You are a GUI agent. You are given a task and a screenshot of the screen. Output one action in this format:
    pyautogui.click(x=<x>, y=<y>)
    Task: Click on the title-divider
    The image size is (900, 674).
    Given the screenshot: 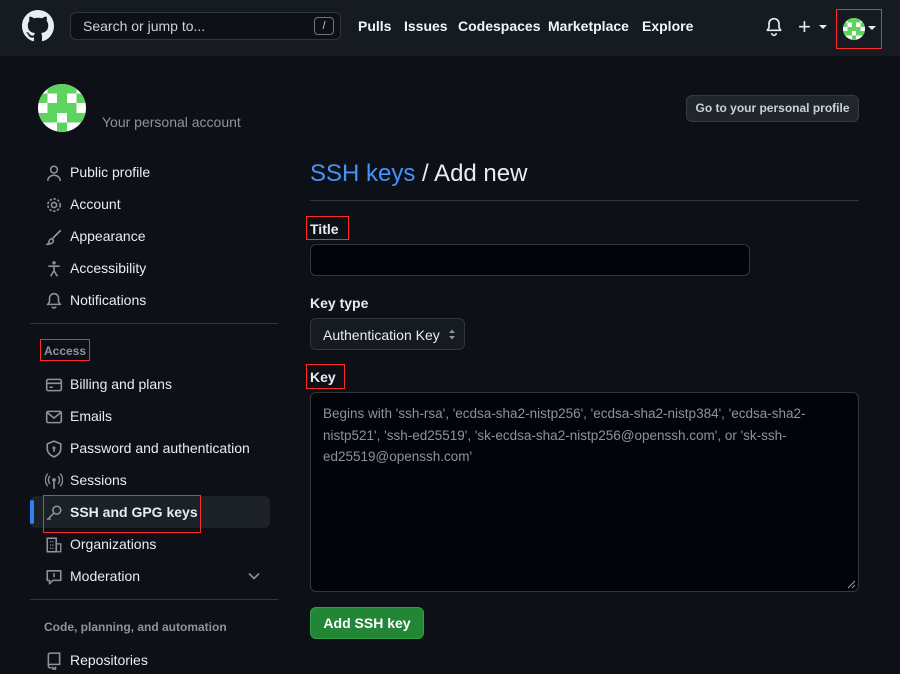 What is the action you would take?
    pyautogui.click(x=584, y=200)
    